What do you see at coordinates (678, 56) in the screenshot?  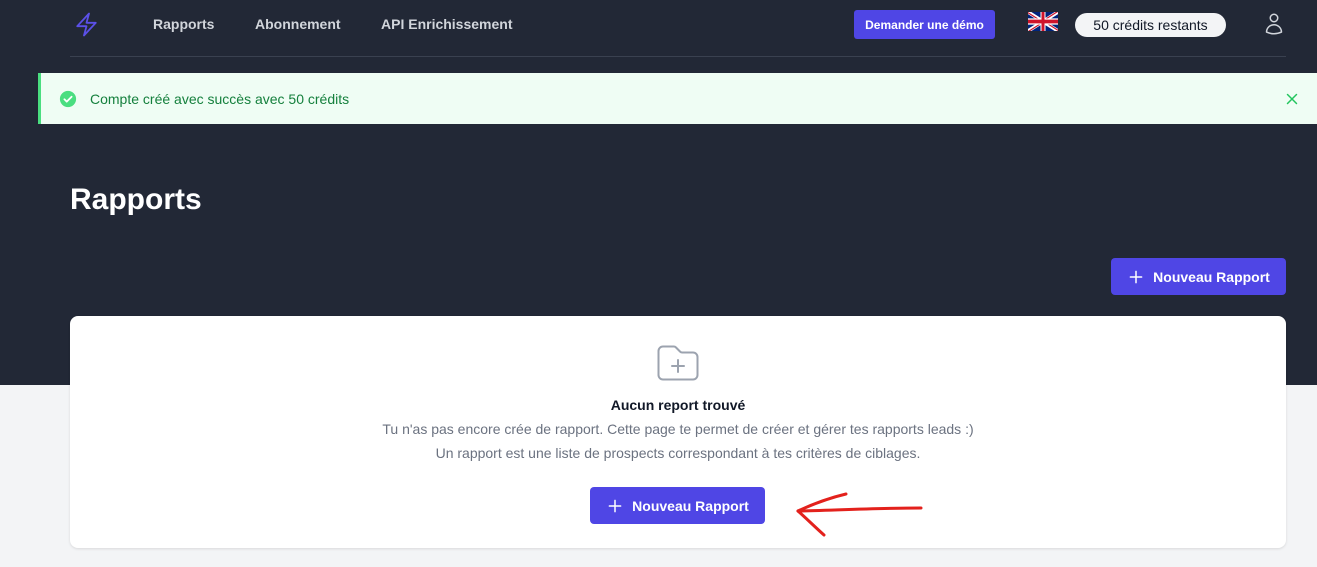 I see `header-divider` at bounding box center [678, 56].